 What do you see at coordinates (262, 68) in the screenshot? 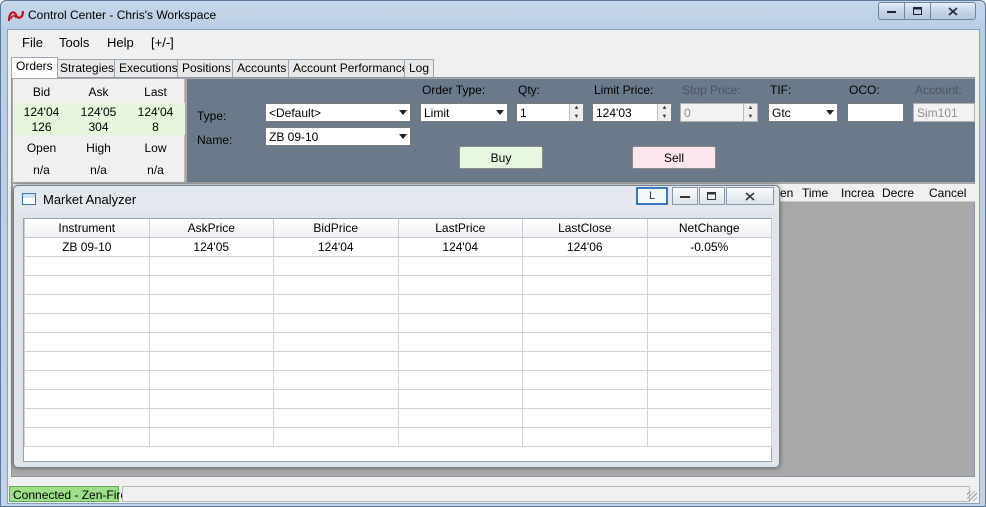
I see `tab-accounts: Accounts` at bounding box center [262, 68].